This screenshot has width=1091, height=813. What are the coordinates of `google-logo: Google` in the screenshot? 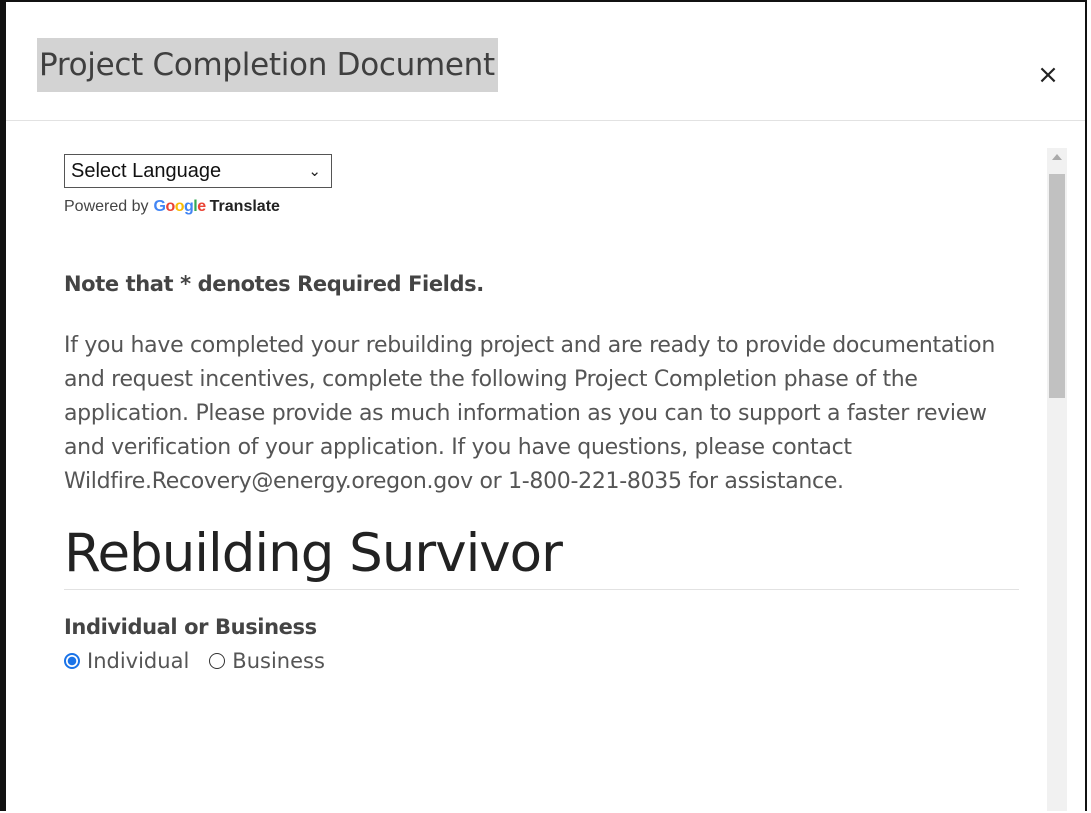 It's located at (180, 207).